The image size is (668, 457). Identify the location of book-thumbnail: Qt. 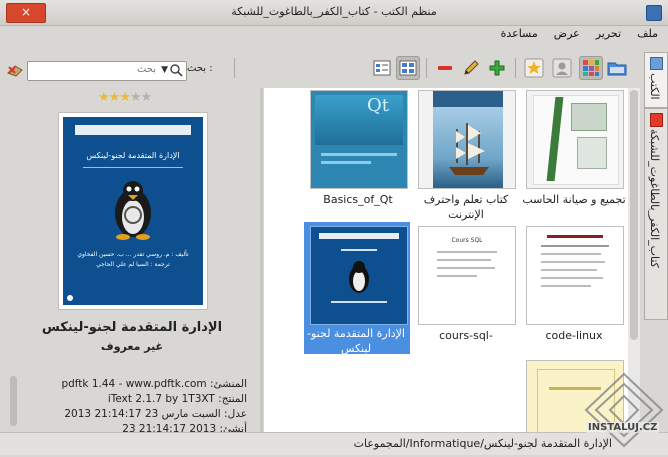
(359, 139).